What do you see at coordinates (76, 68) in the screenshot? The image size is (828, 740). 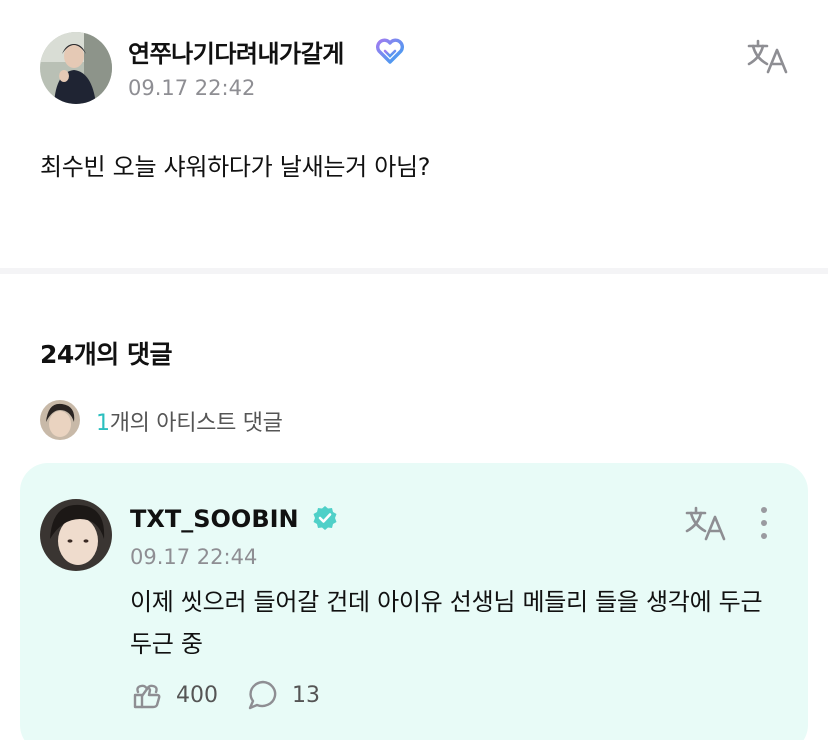 I see `post-author-avatar` at bounding box center [76, 68].